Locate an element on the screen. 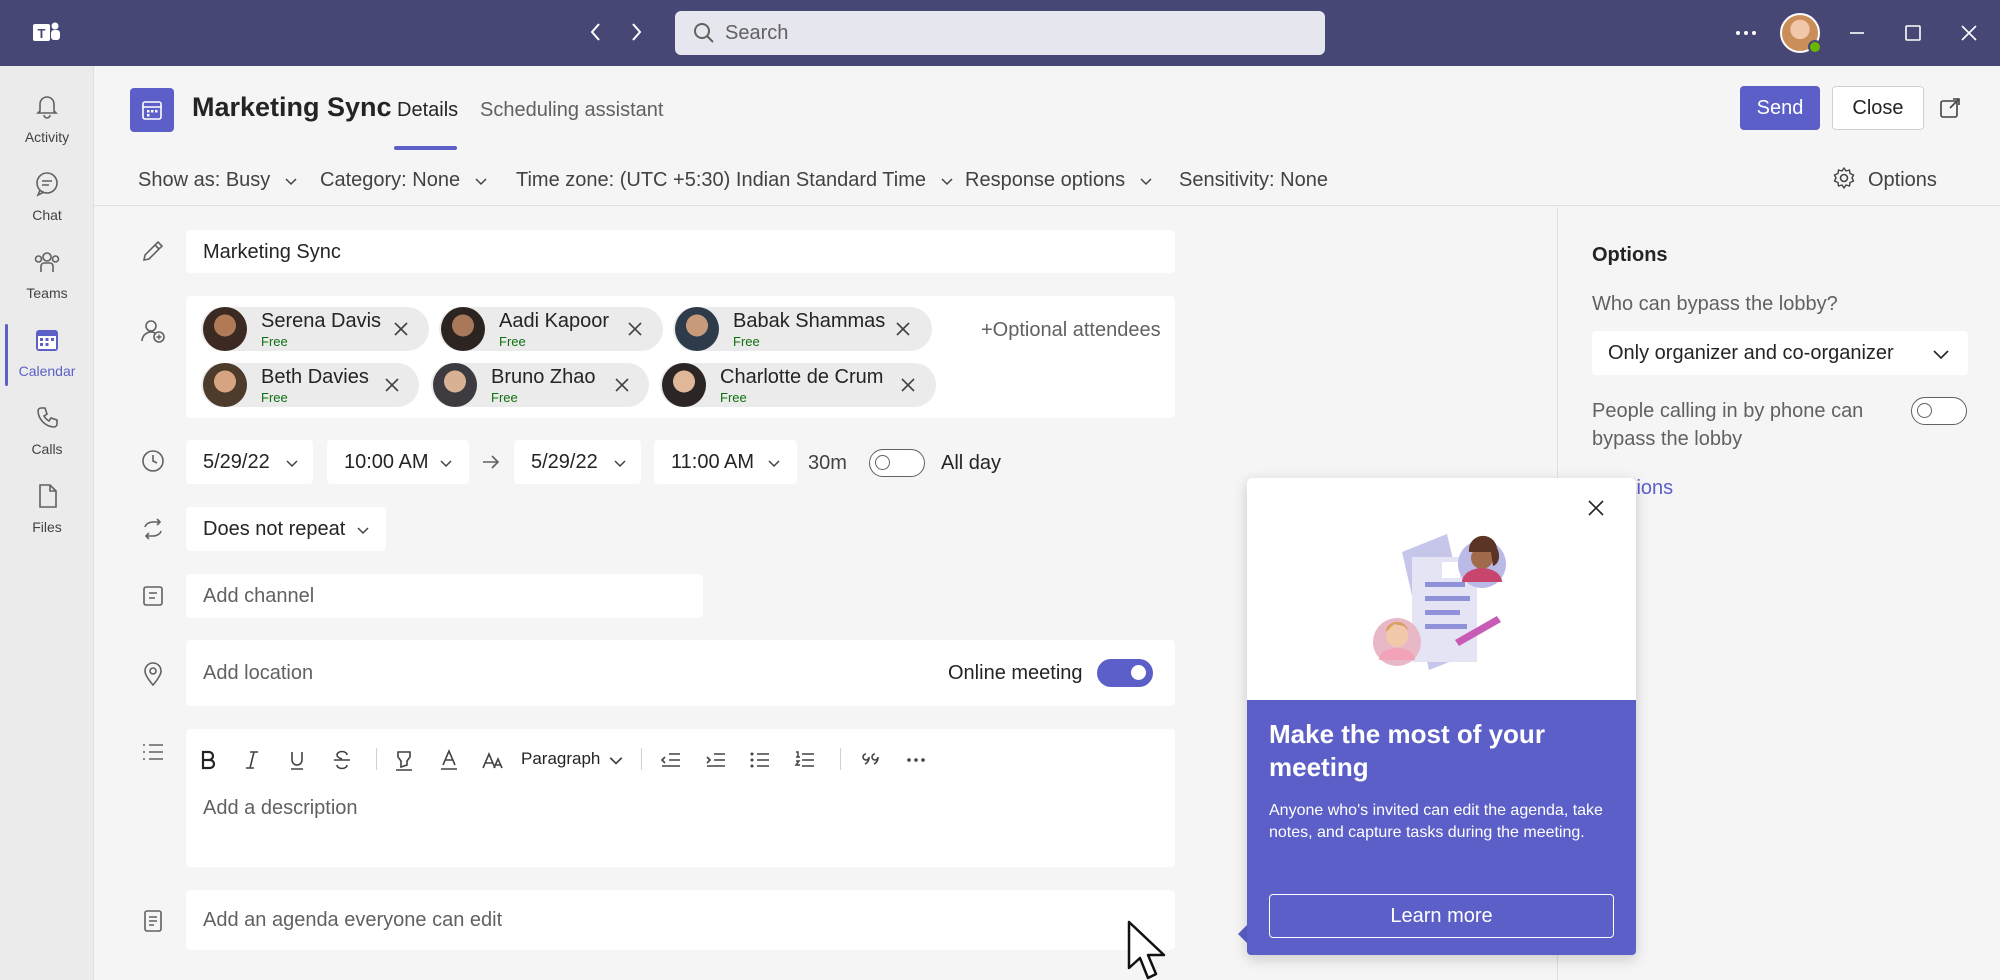 The image size is (2000, 980). title-input: Marketing Sync is located at coordinates (680, 251).